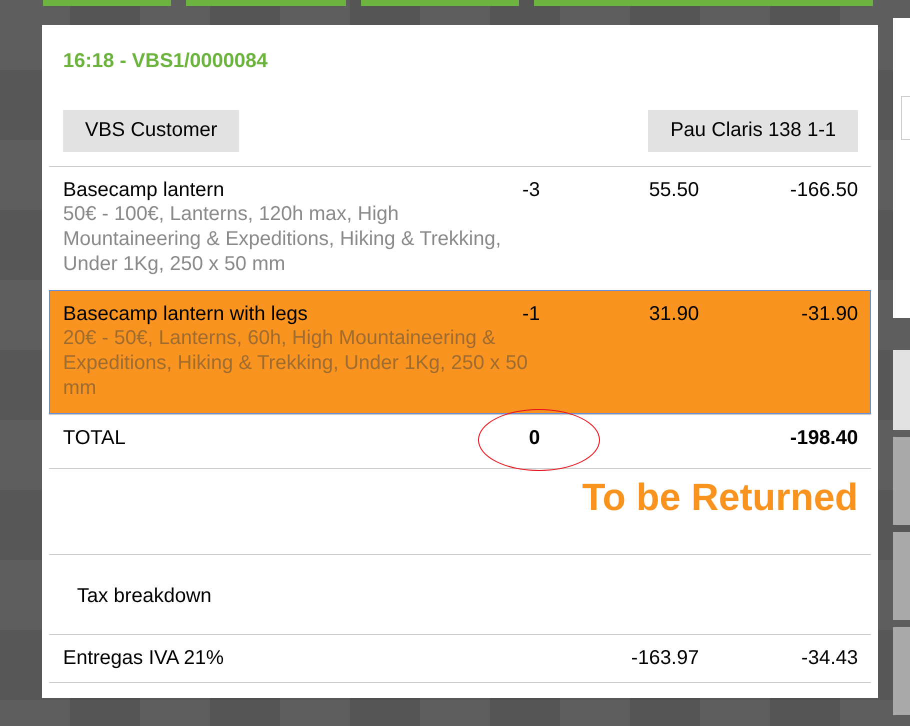 The height and width of the screenshot is (726, 910). What do you see at coordinates (720, 499) in the screenshot?
I see `return-status: To be Returned` at bounding box center [720, 499].